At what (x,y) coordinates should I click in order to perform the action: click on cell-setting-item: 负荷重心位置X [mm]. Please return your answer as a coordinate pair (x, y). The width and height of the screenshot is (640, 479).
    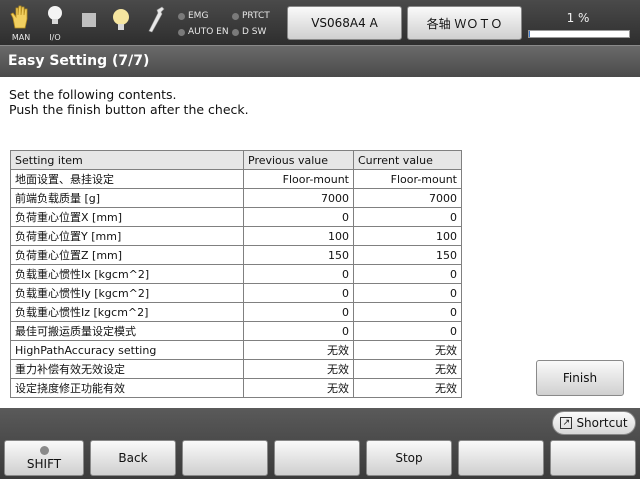
    Looking at the image, I should click on (127, 217).